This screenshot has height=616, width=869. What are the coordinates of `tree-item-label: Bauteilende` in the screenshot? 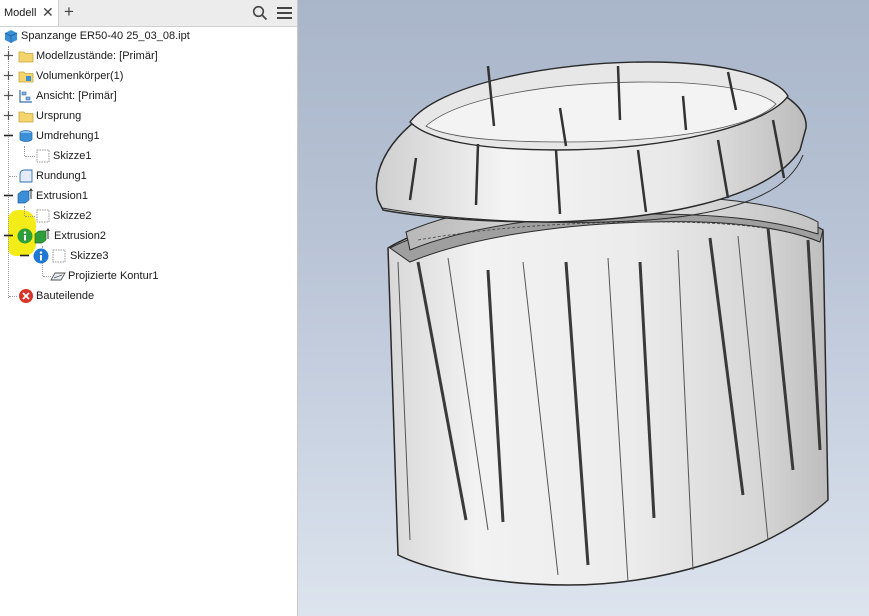 It's located at (65, 296).